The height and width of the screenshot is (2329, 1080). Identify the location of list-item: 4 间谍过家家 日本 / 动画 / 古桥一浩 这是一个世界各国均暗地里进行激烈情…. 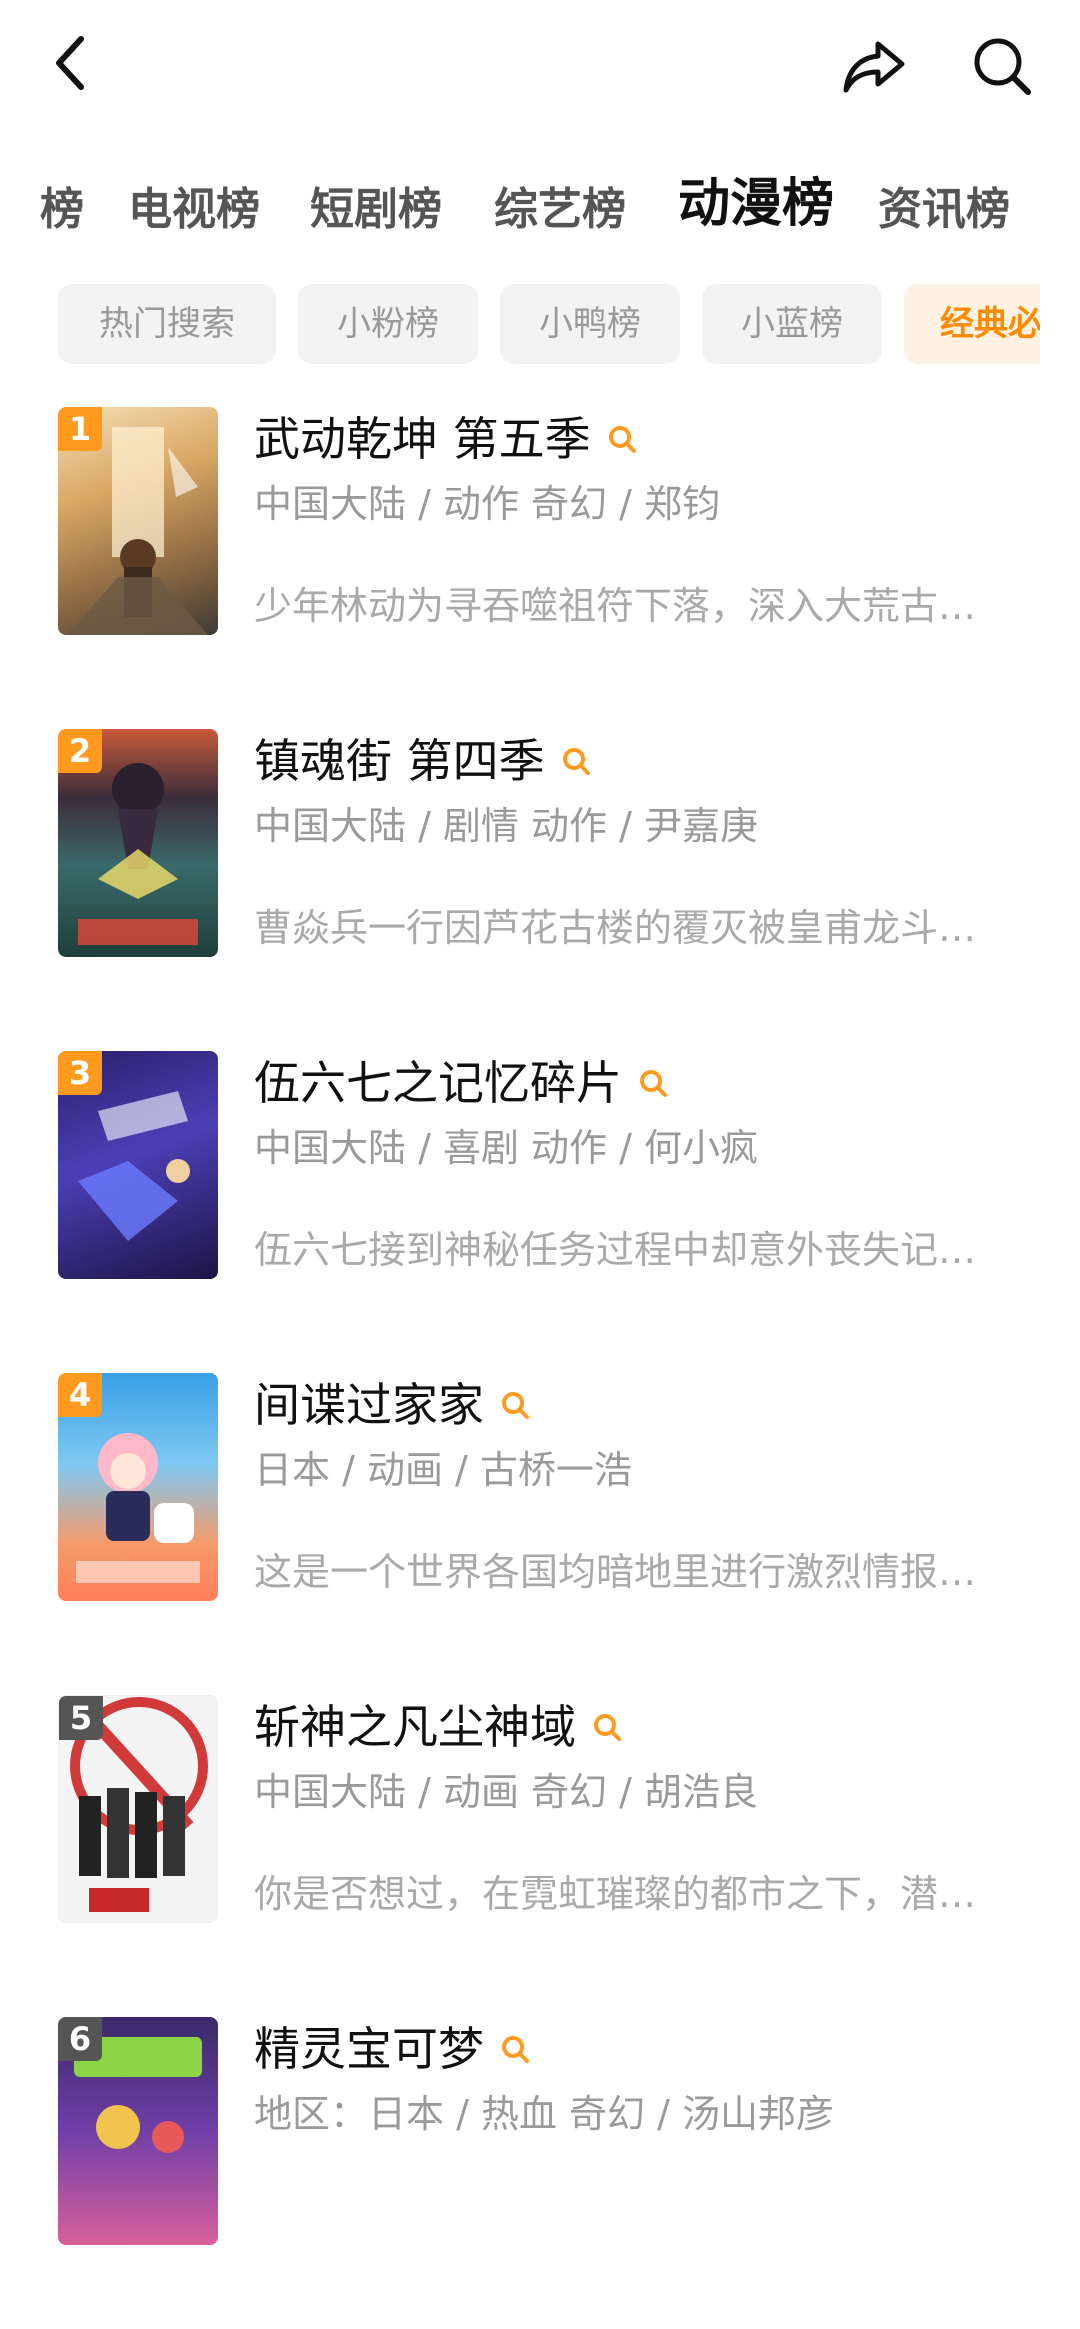
(540, 1523).